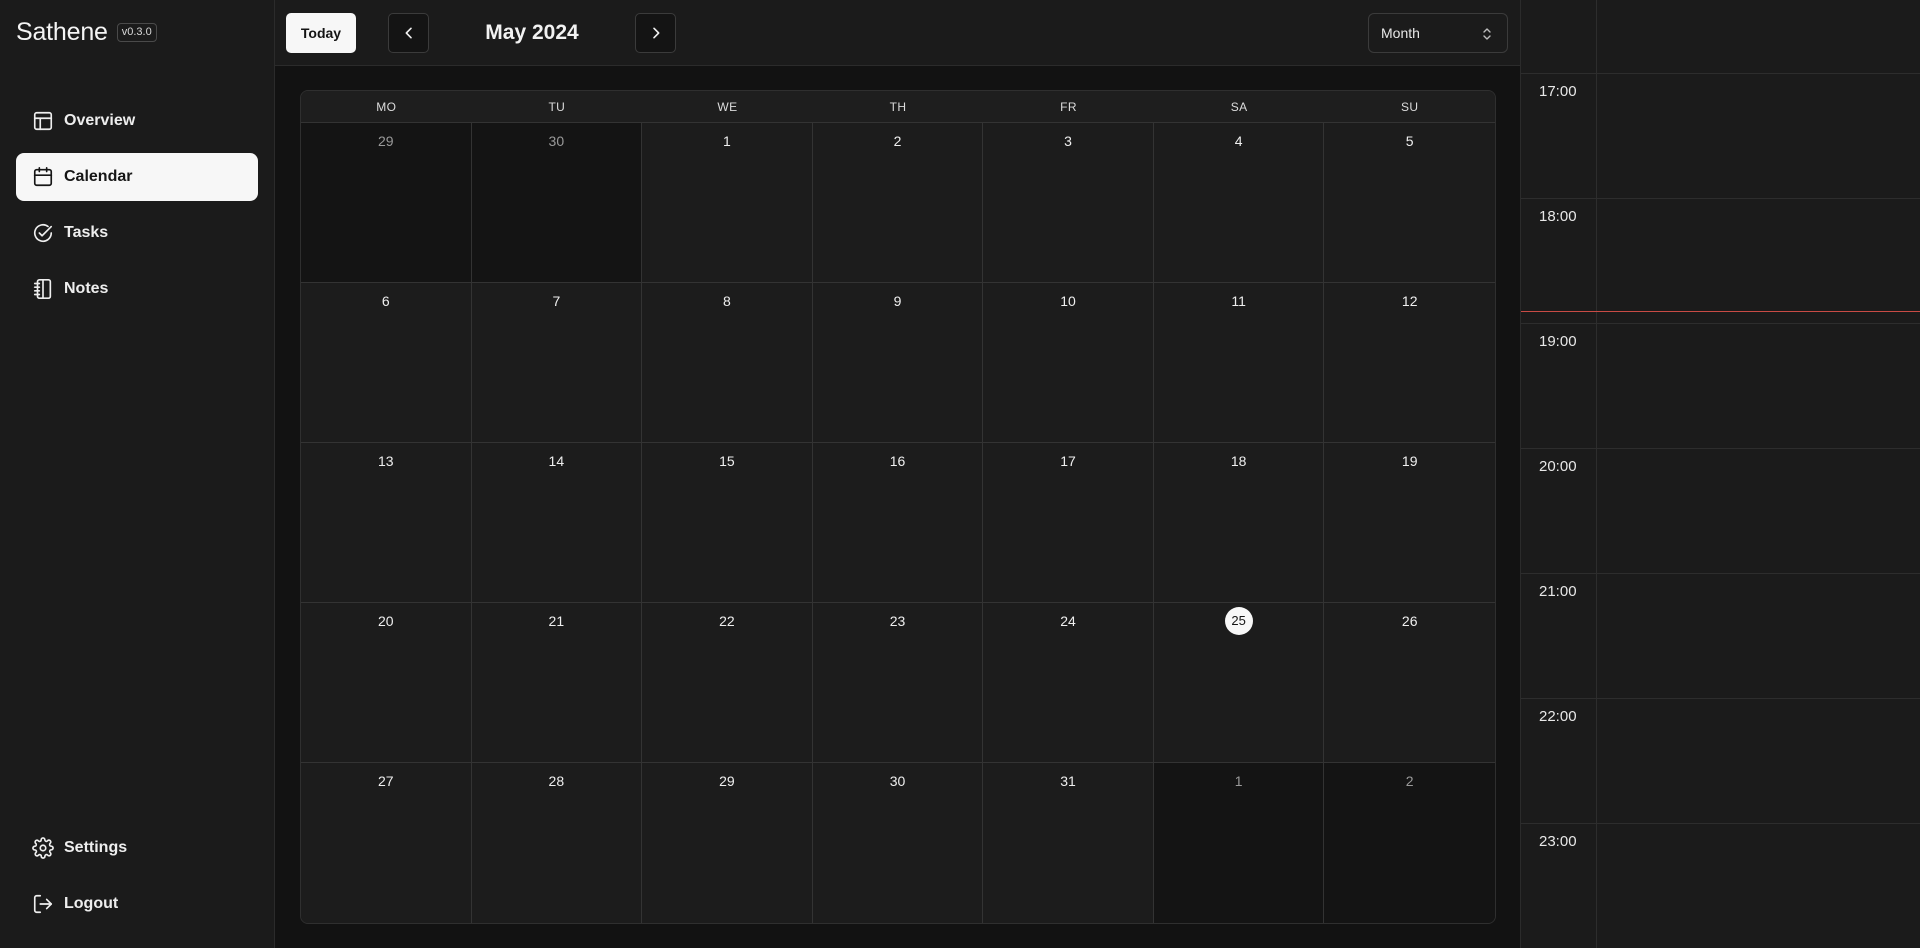  What do you see at coordinates (43, 848) in the screenshot?
I see `gear-icon` at bounding box center [43, 848].